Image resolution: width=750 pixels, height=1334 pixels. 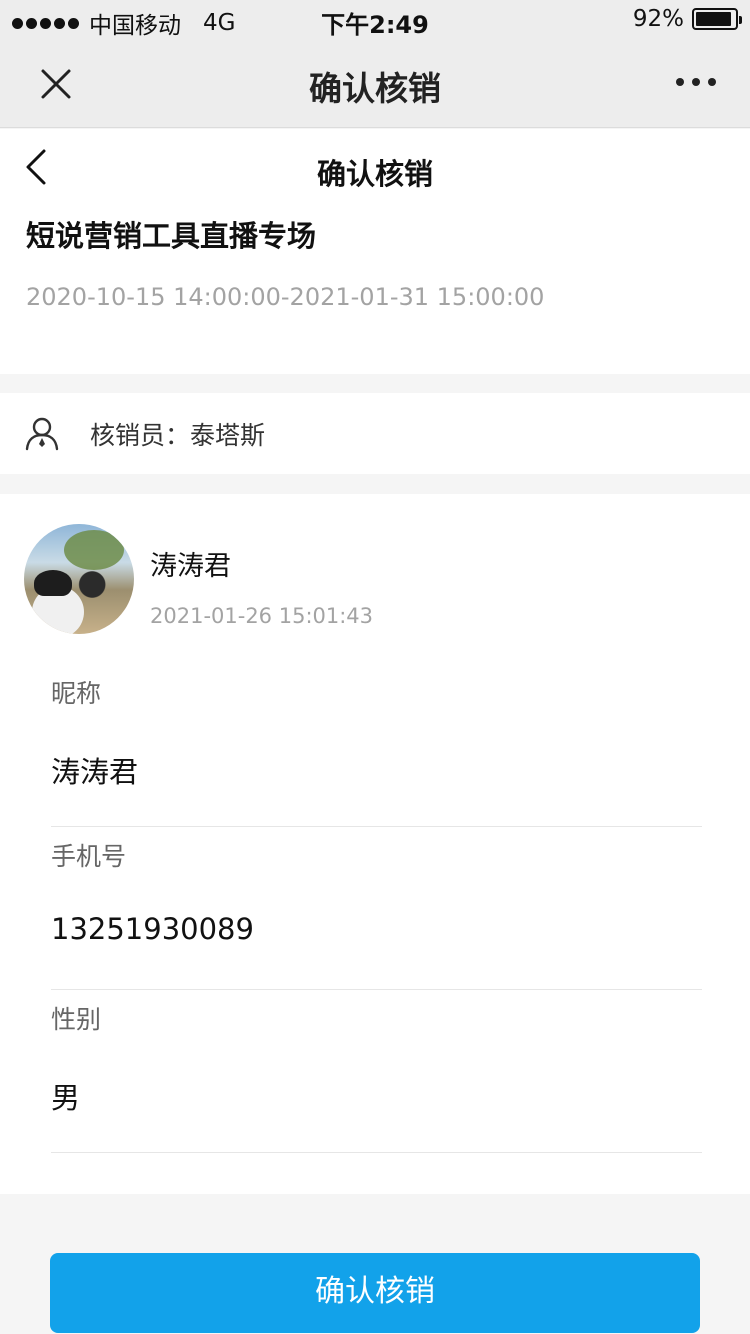 I want to click on event-name: 短说营销工具直播专场, so click(x=171, y=236).